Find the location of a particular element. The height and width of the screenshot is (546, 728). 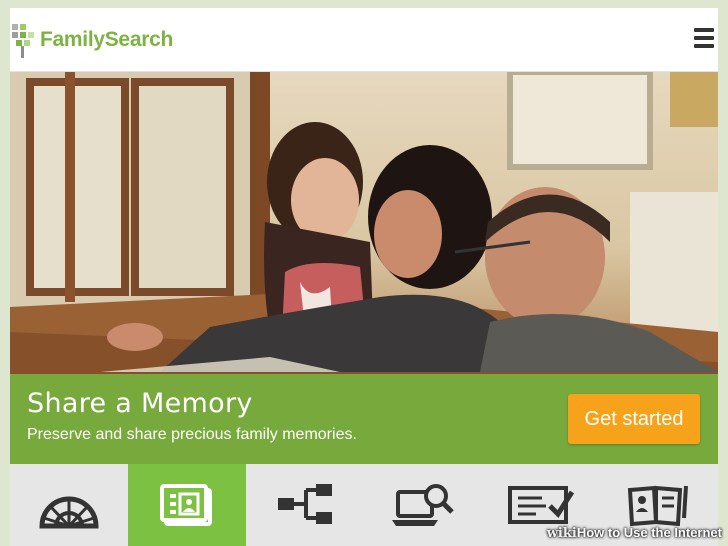

fan-chart-icon is located at coordinates (69, 512).